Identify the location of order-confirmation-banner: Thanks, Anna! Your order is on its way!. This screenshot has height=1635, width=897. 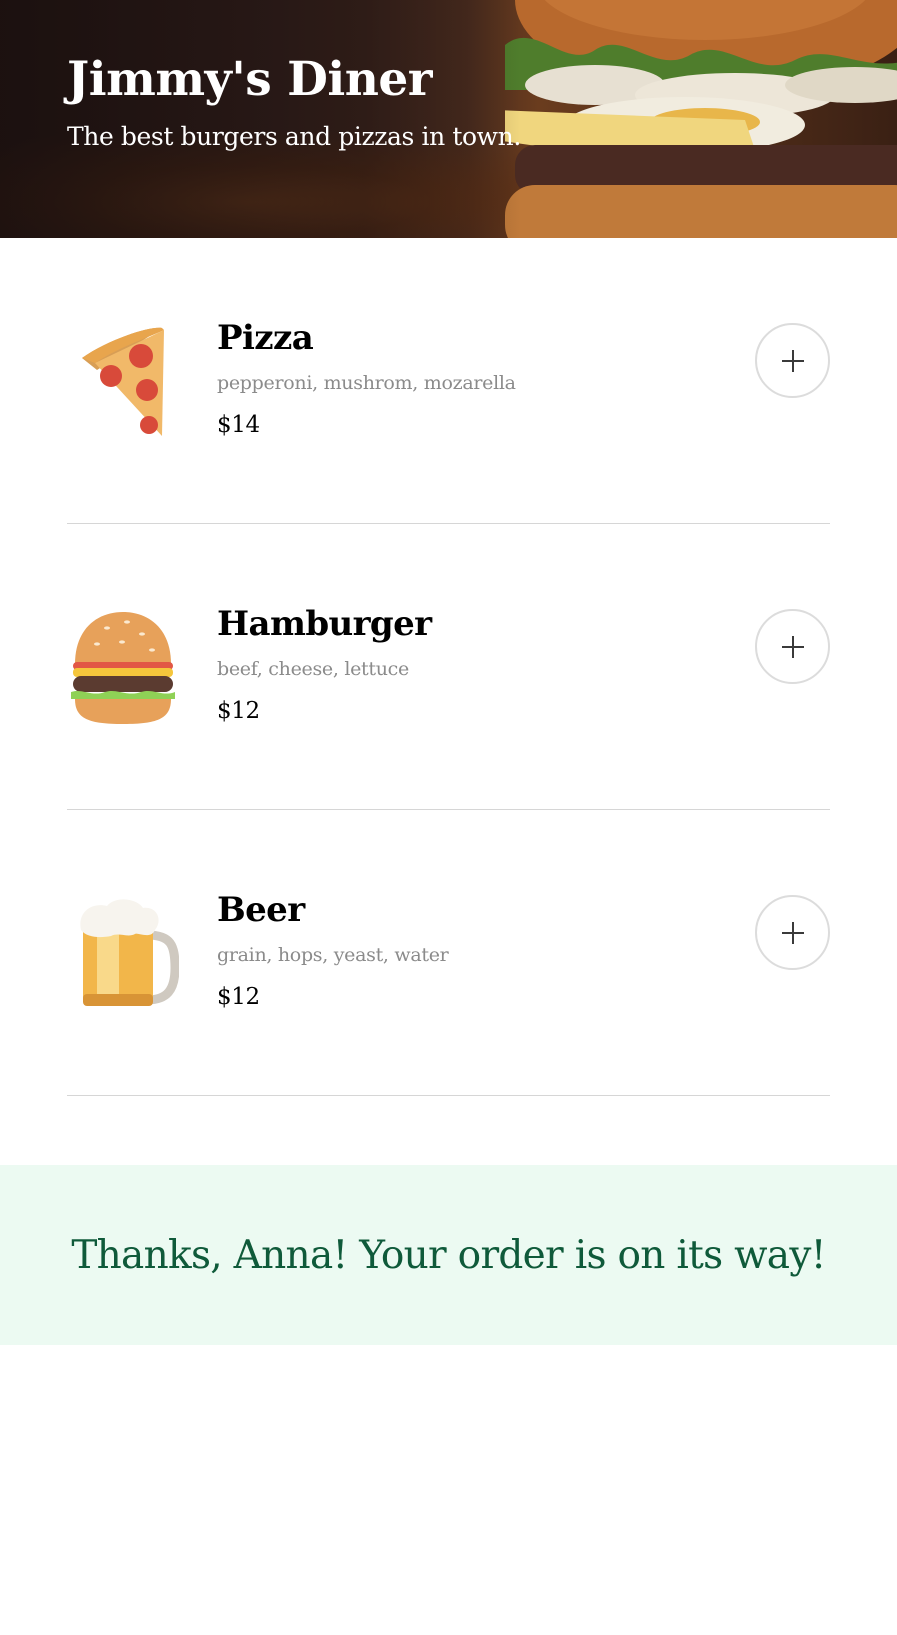
(448, 1255).